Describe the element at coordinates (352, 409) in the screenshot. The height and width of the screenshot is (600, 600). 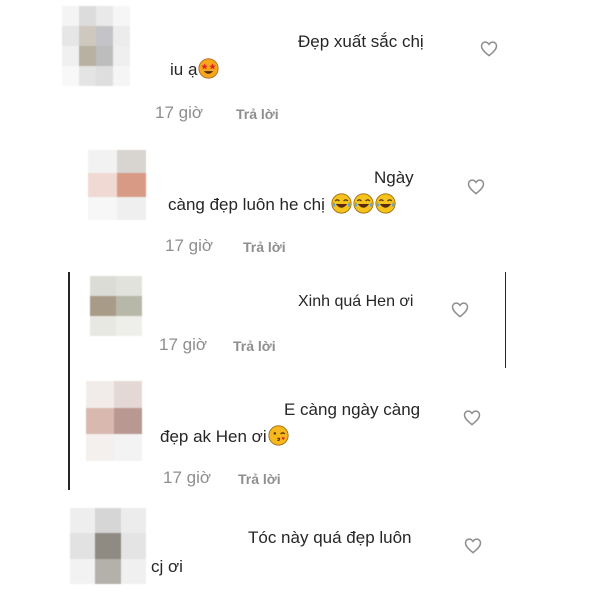
I see `comment-text: E càng ngày càng` at that location.